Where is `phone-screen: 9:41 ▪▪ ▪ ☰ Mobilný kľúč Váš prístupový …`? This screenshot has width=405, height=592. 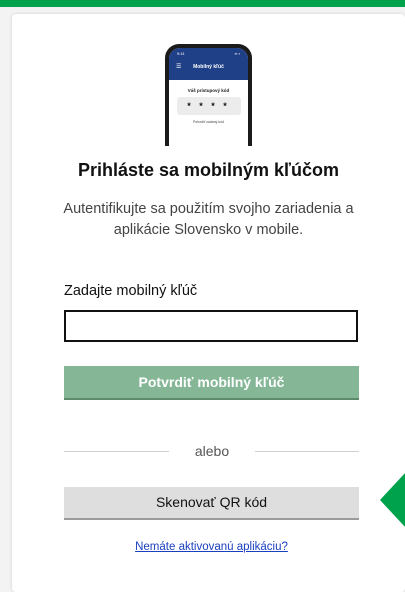 phone-screen: 9:41 ▪▪ ▪ ☰ Mobilný kľúč Váš prístupový … is located at coordinates (208, 97).